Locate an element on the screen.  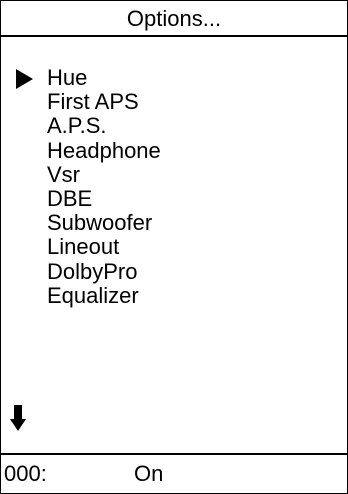
menu-item-label: A.P.S. is located at coordinates (77, 126).